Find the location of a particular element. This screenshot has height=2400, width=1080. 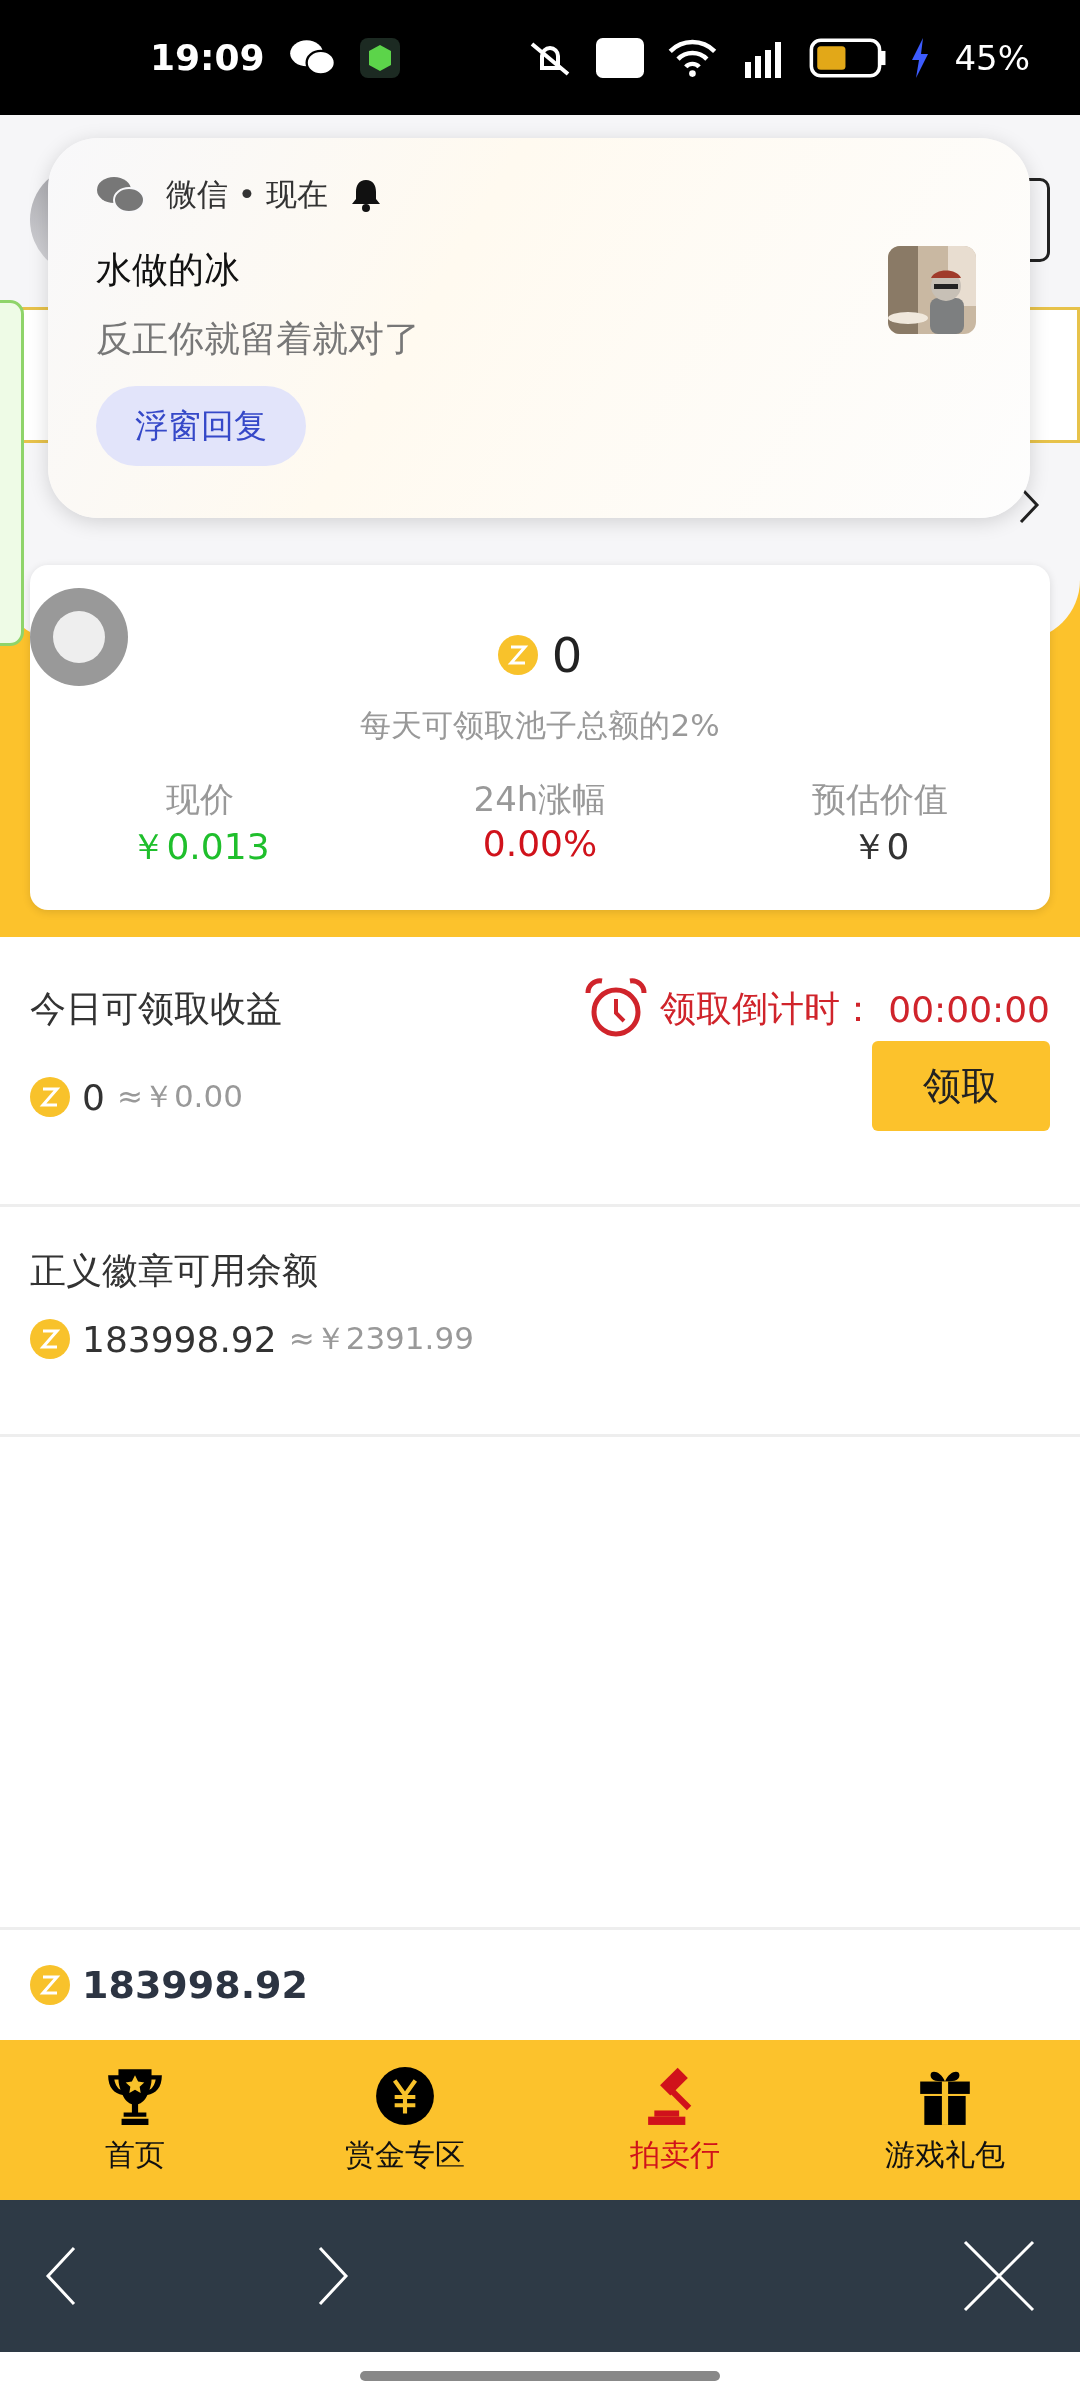

wifi-icon is located at coordinates (692, 57).